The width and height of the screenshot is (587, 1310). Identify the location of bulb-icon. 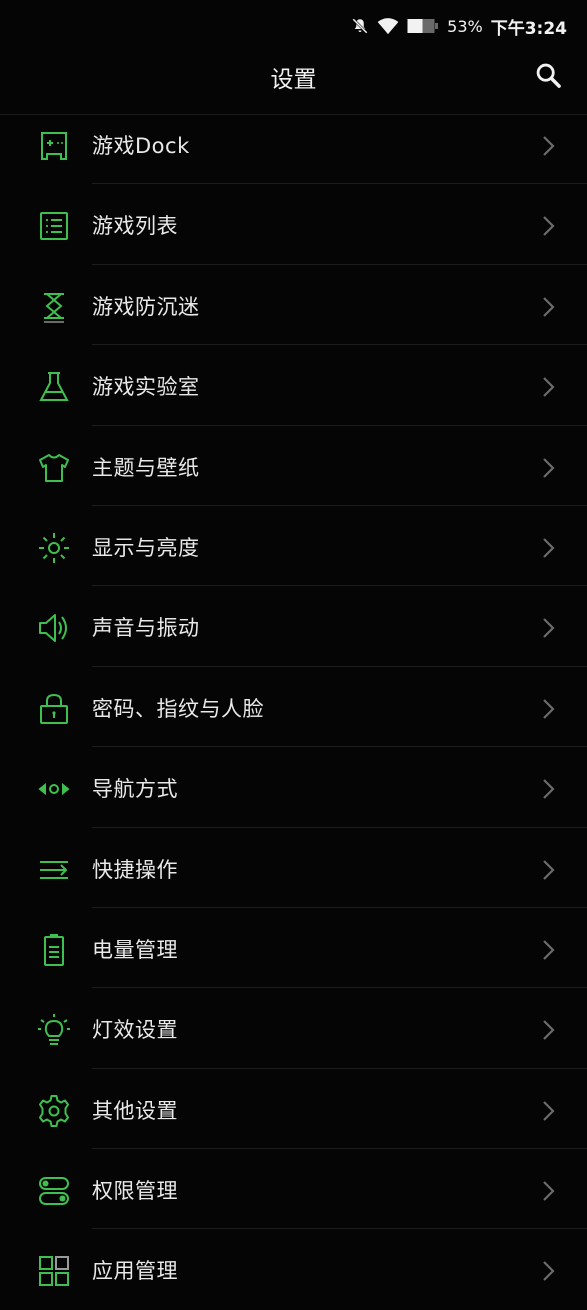
(54, 1030).